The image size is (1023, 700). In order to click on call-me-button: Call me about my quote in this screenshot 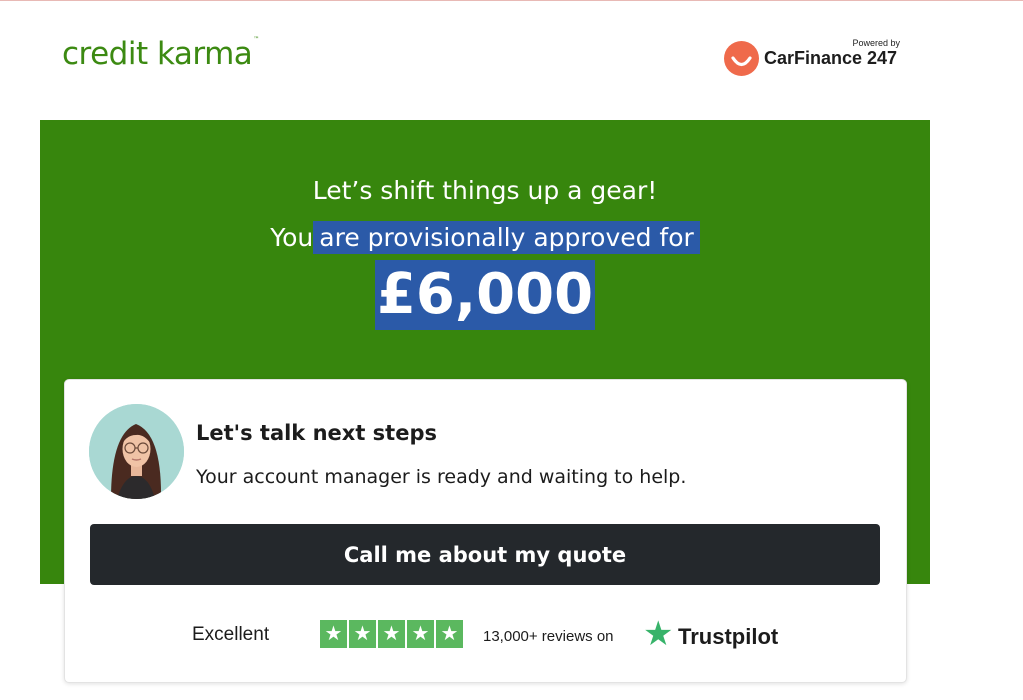, I will do `click(485, 554)`.